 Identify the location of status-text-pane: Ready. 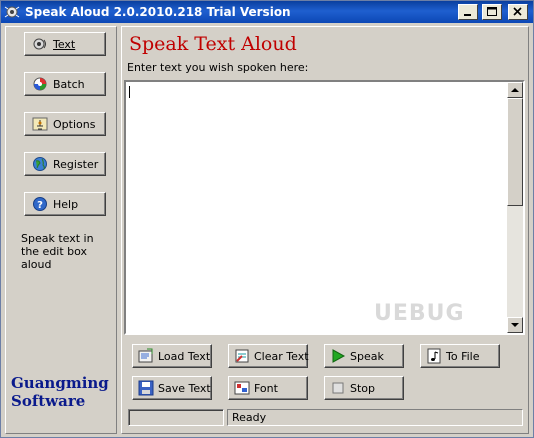
(375, 417).